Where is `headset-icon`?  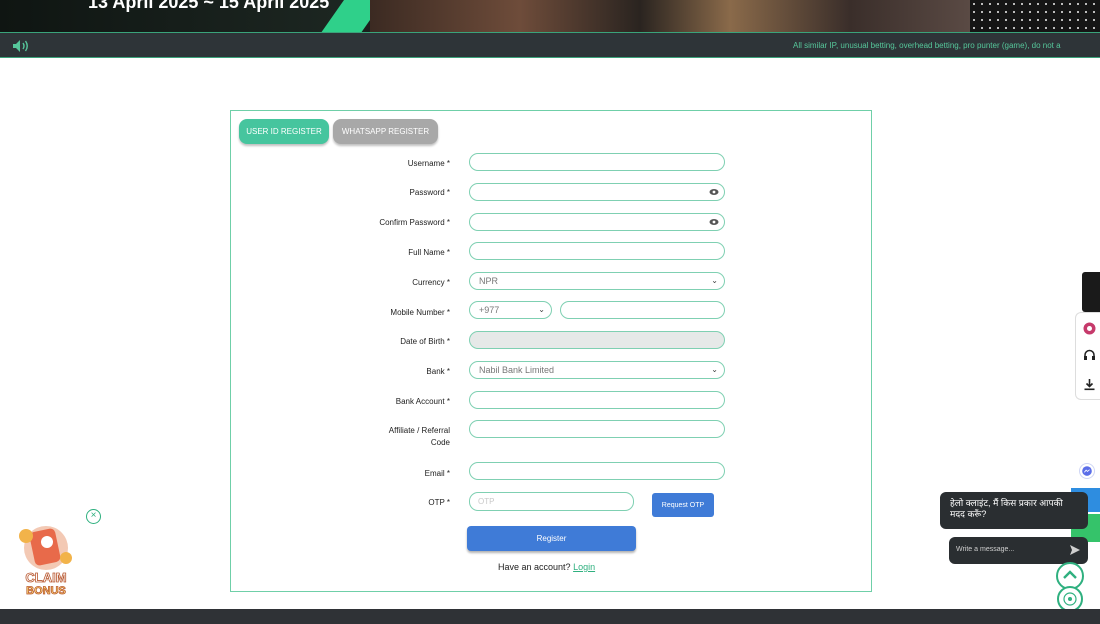
headset-icon is located at coordinates (1089, 355).